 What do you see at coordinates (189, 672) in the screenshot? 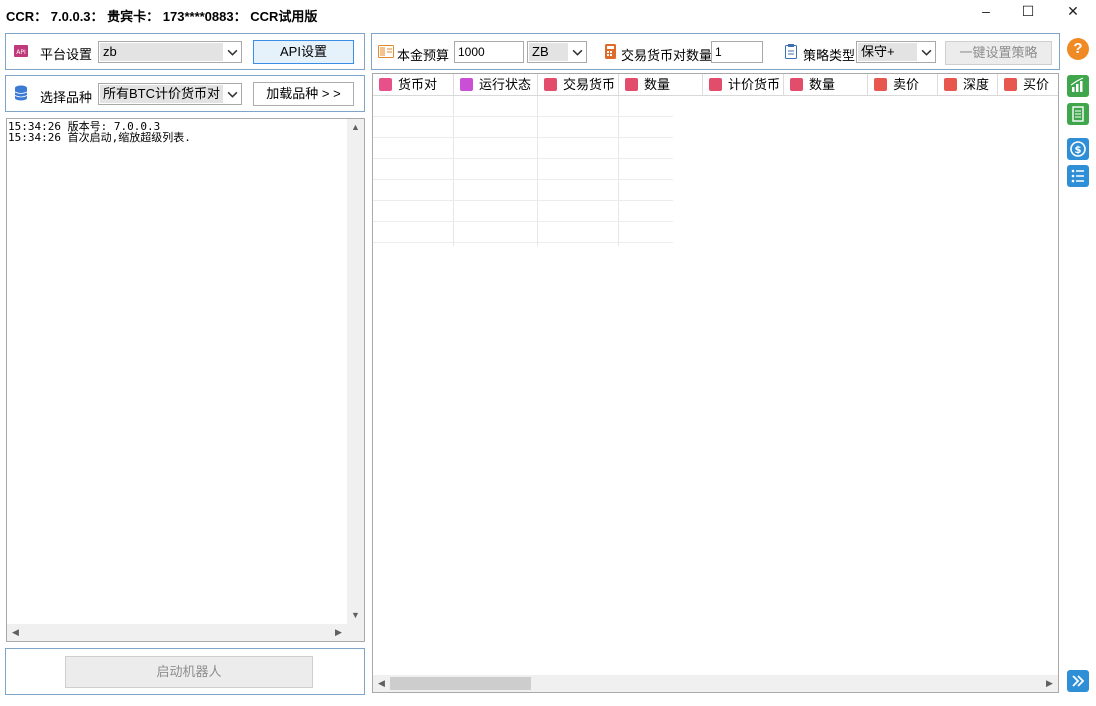
I see `start-robot-button: 启动机器人` at bounding box center [189, 672].